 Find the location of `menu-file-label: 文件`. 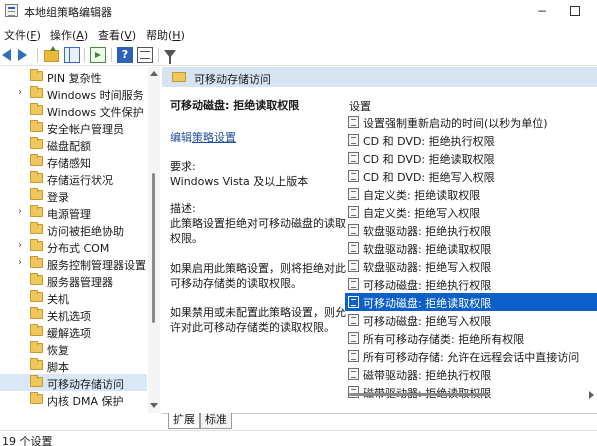

menu-file-label: 文件 is located at coordinates (15, 35).